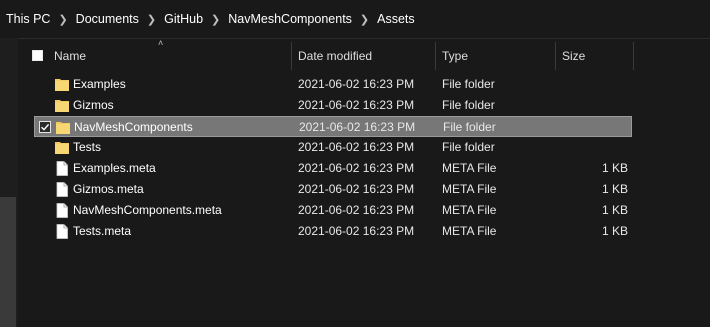 This screenshot has width=710, height=327. Describe the element at coordinates (498, 56) in the screenshot. I see `column-header-type: Type` at that location.